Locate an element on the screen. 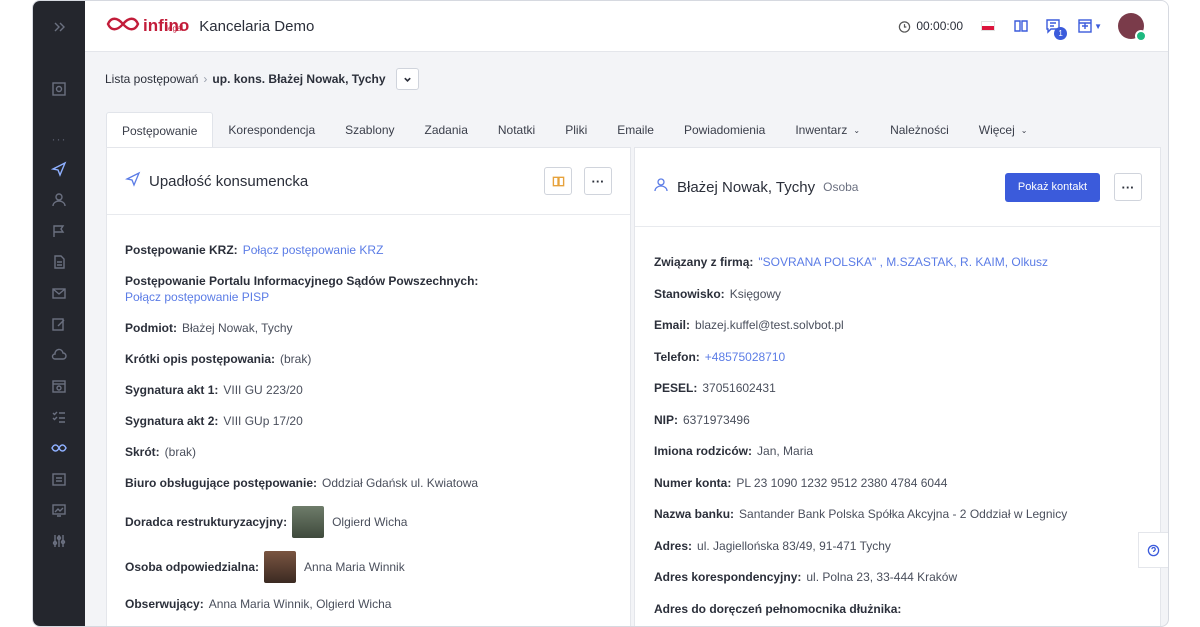  field-imiona-rodzicow: Imiona rodziców: Jan, Maria is located at coordinates (734, 451).